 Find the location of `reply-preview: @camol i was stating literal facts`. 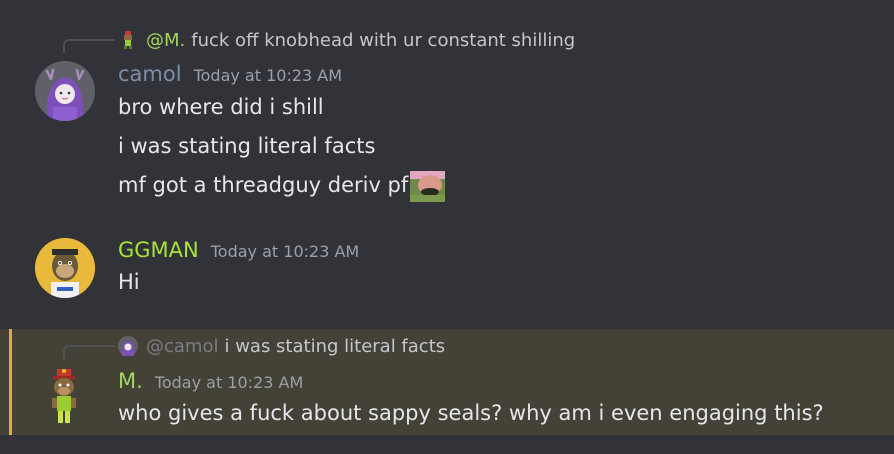

reply-preview: @camol i was stating literal facts is located at coordinates (281, 346).